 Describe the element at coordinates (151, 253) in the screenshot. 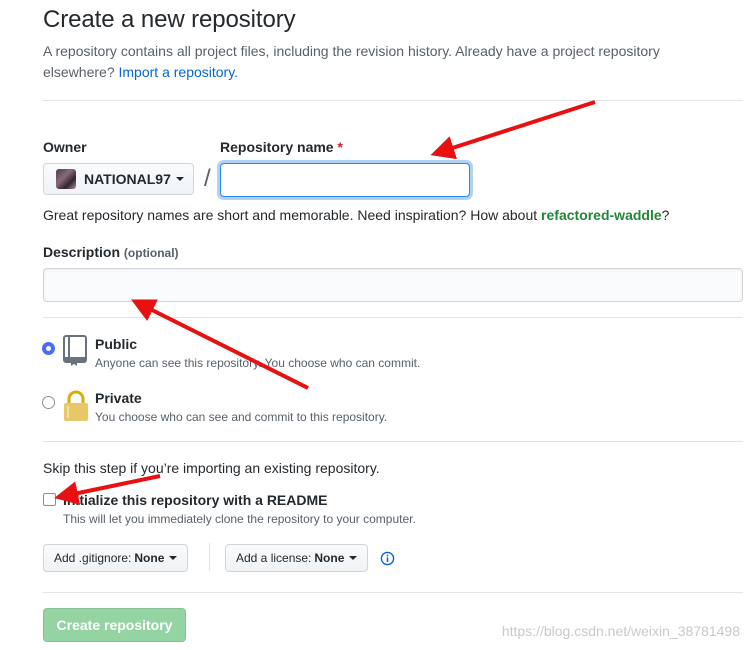

I see `optional-tag: (optional)` at that location.